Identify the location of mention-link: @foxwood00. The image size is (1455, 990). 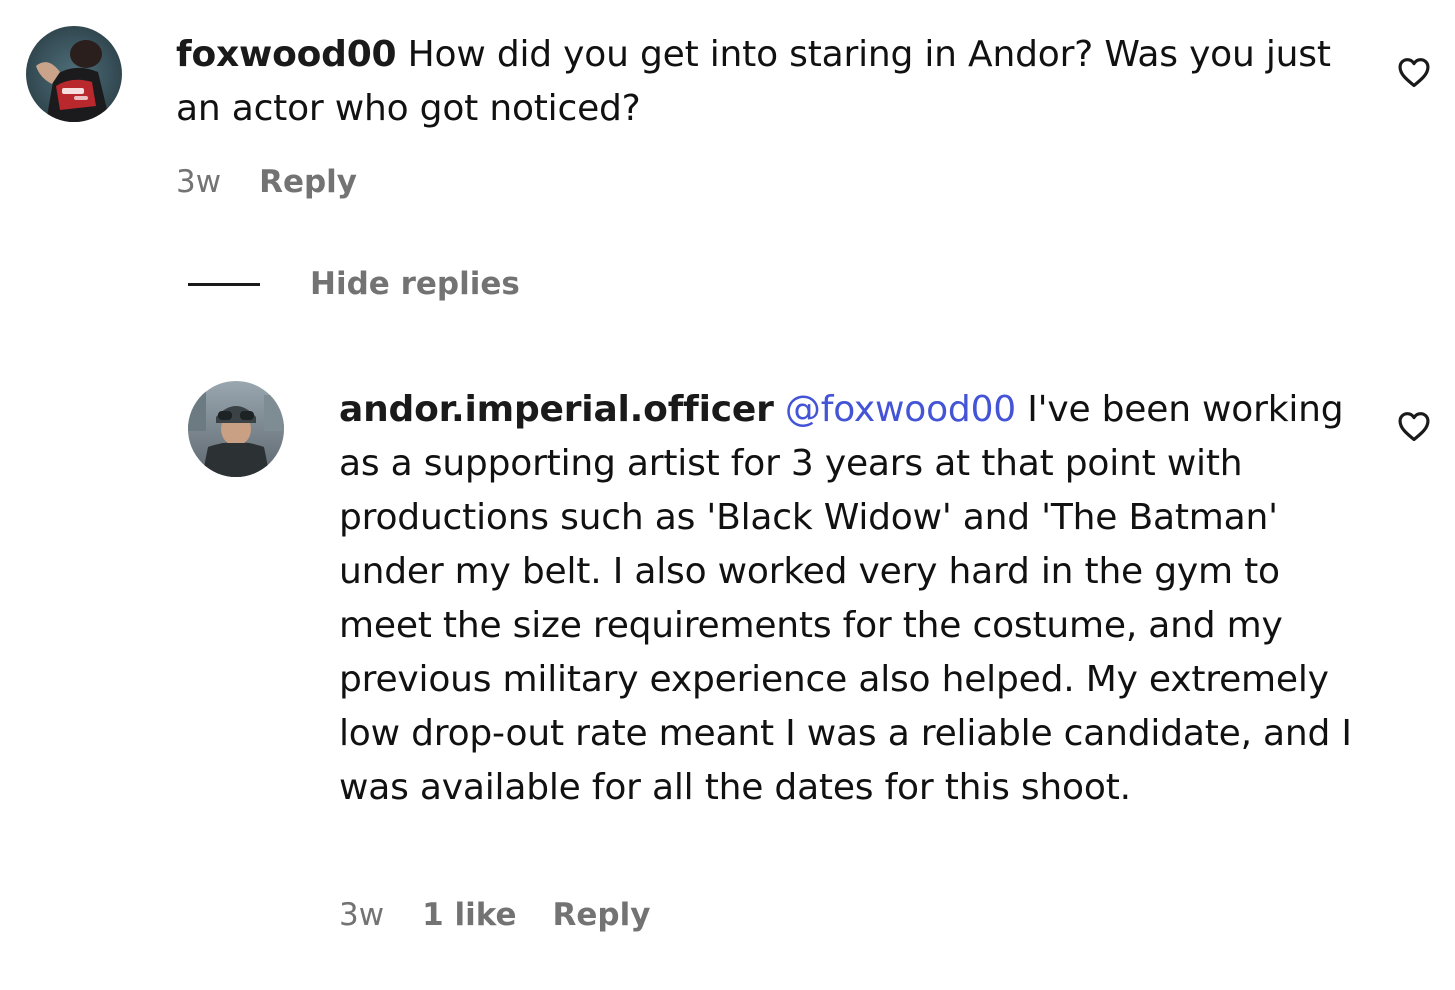
(900, 409).